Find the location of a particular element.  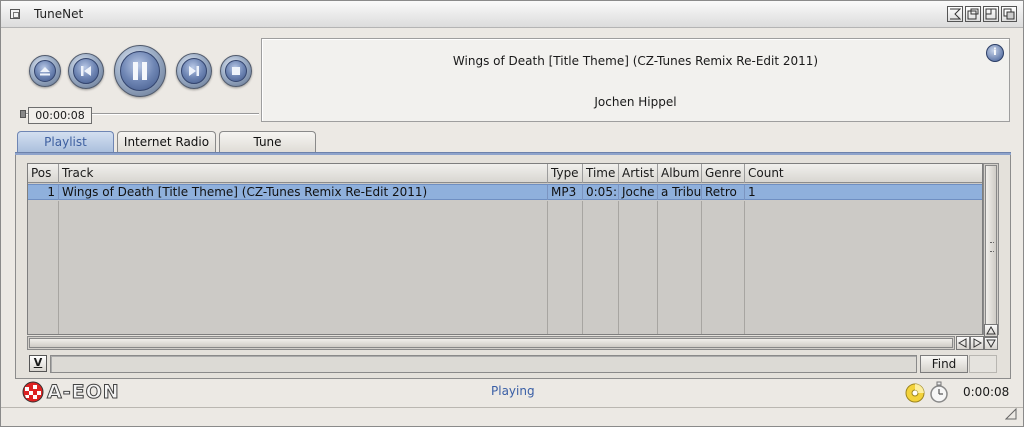

column-header-type: Type is located at coordinates (565, 173).